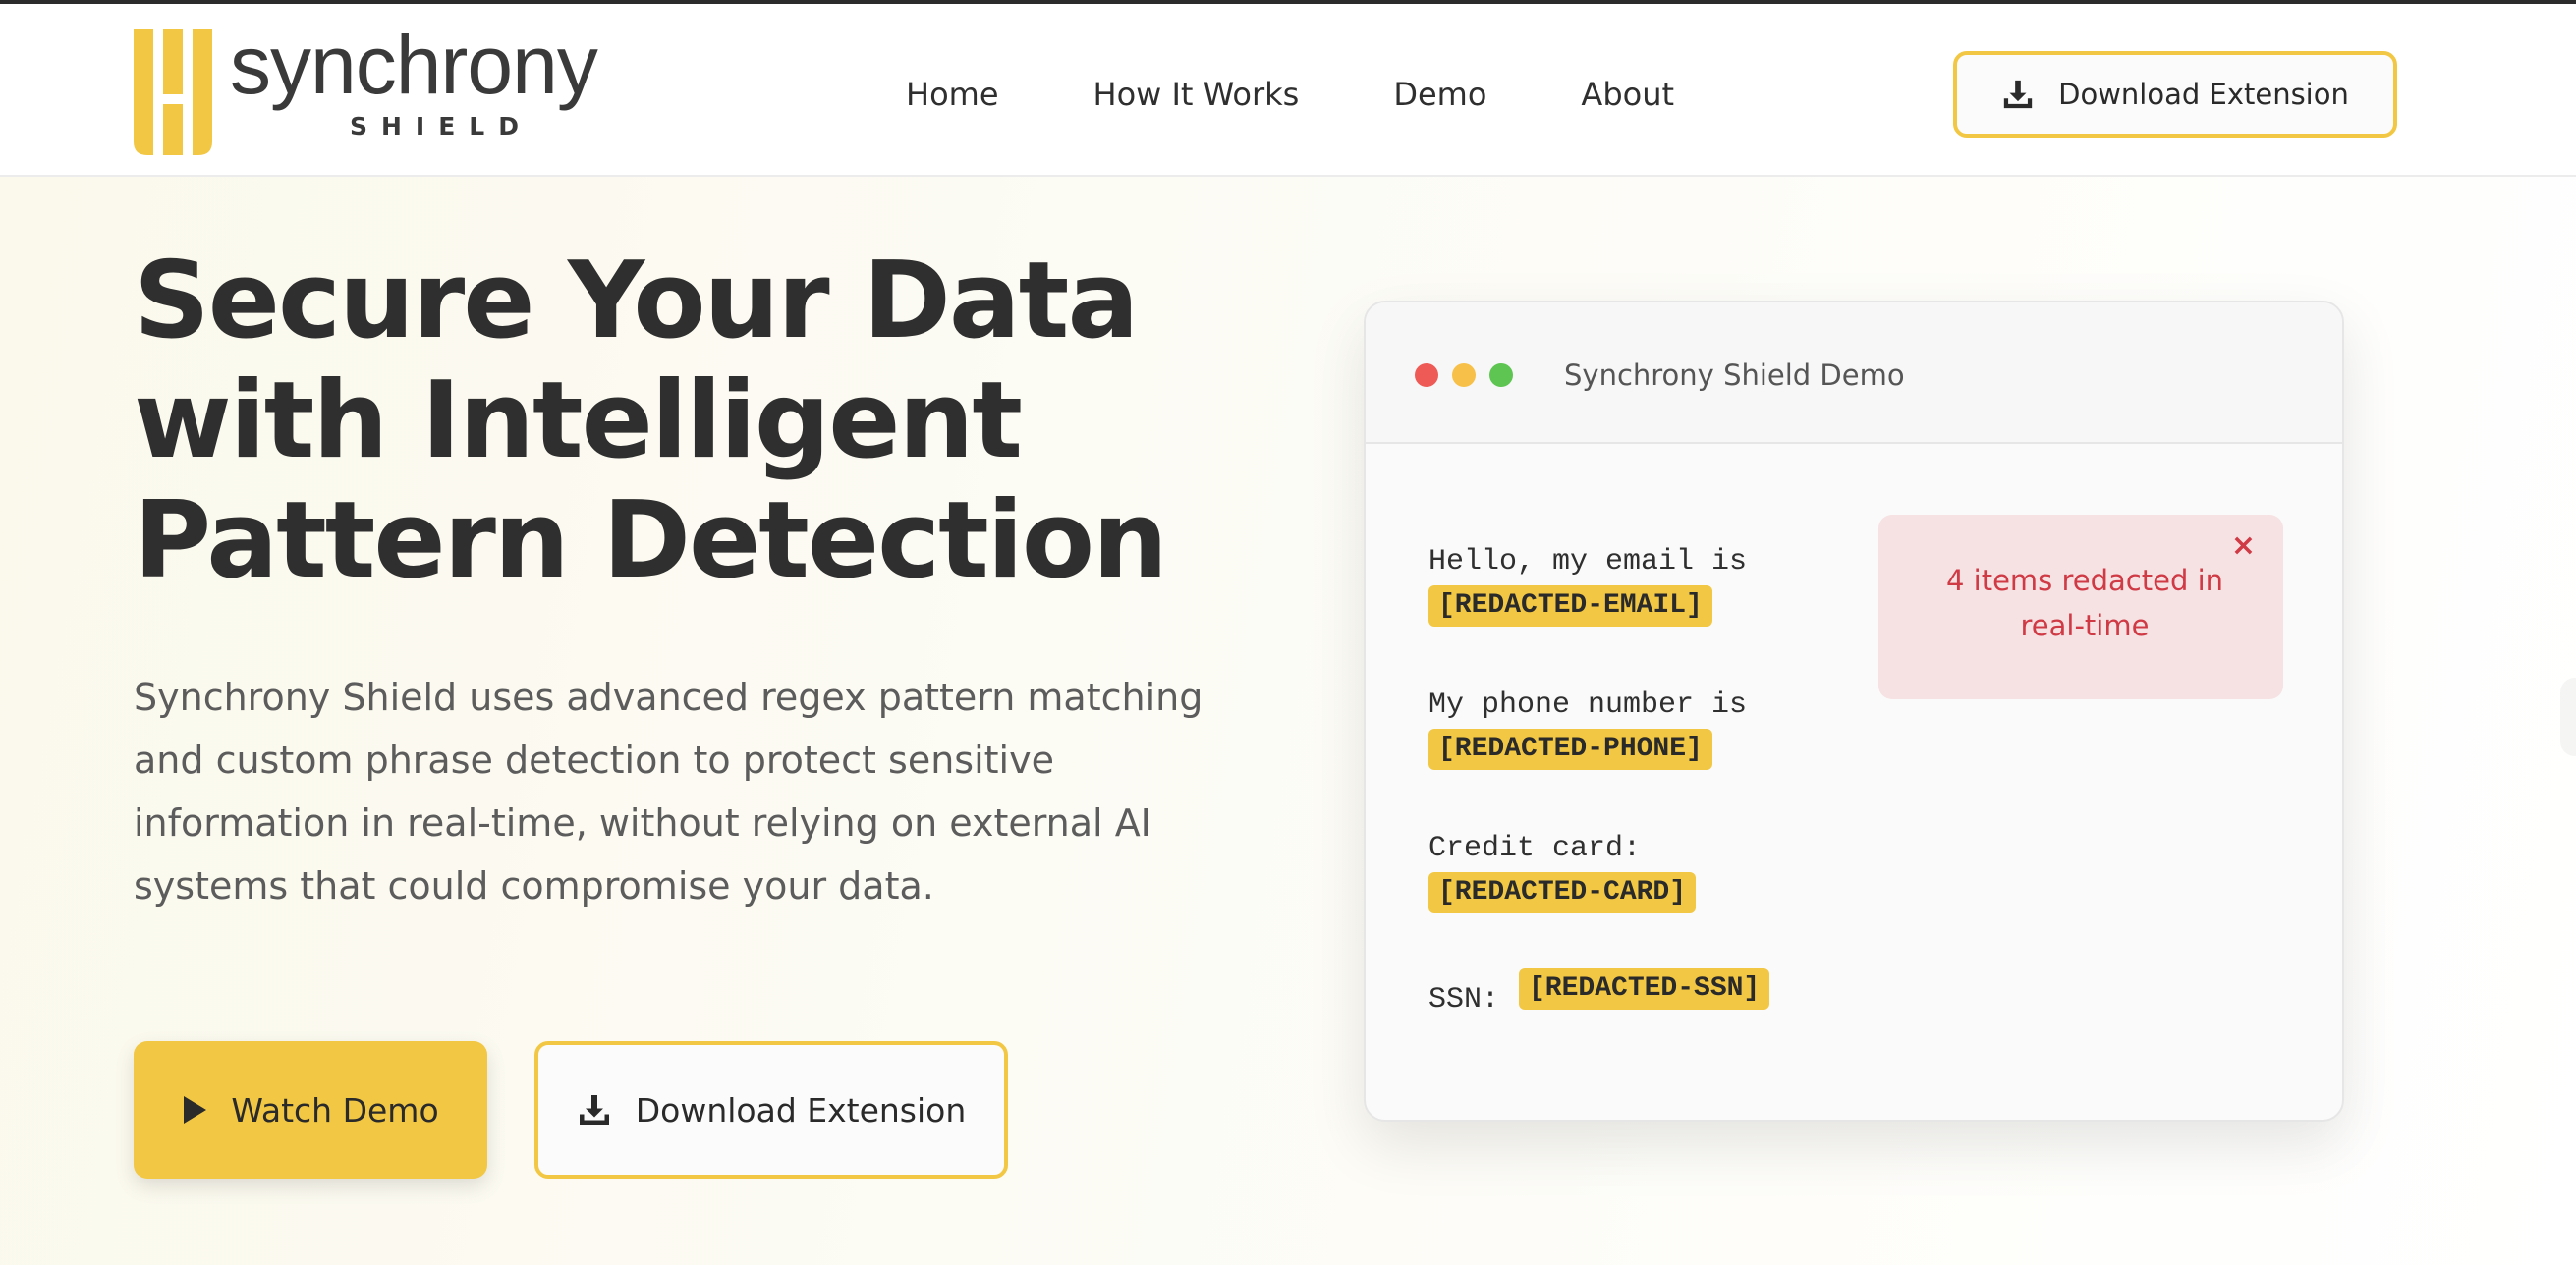 This screenshot has height=1265, width=2576. I want to click on main-nav: Home How It Works Demo About, so click(1290, 95).